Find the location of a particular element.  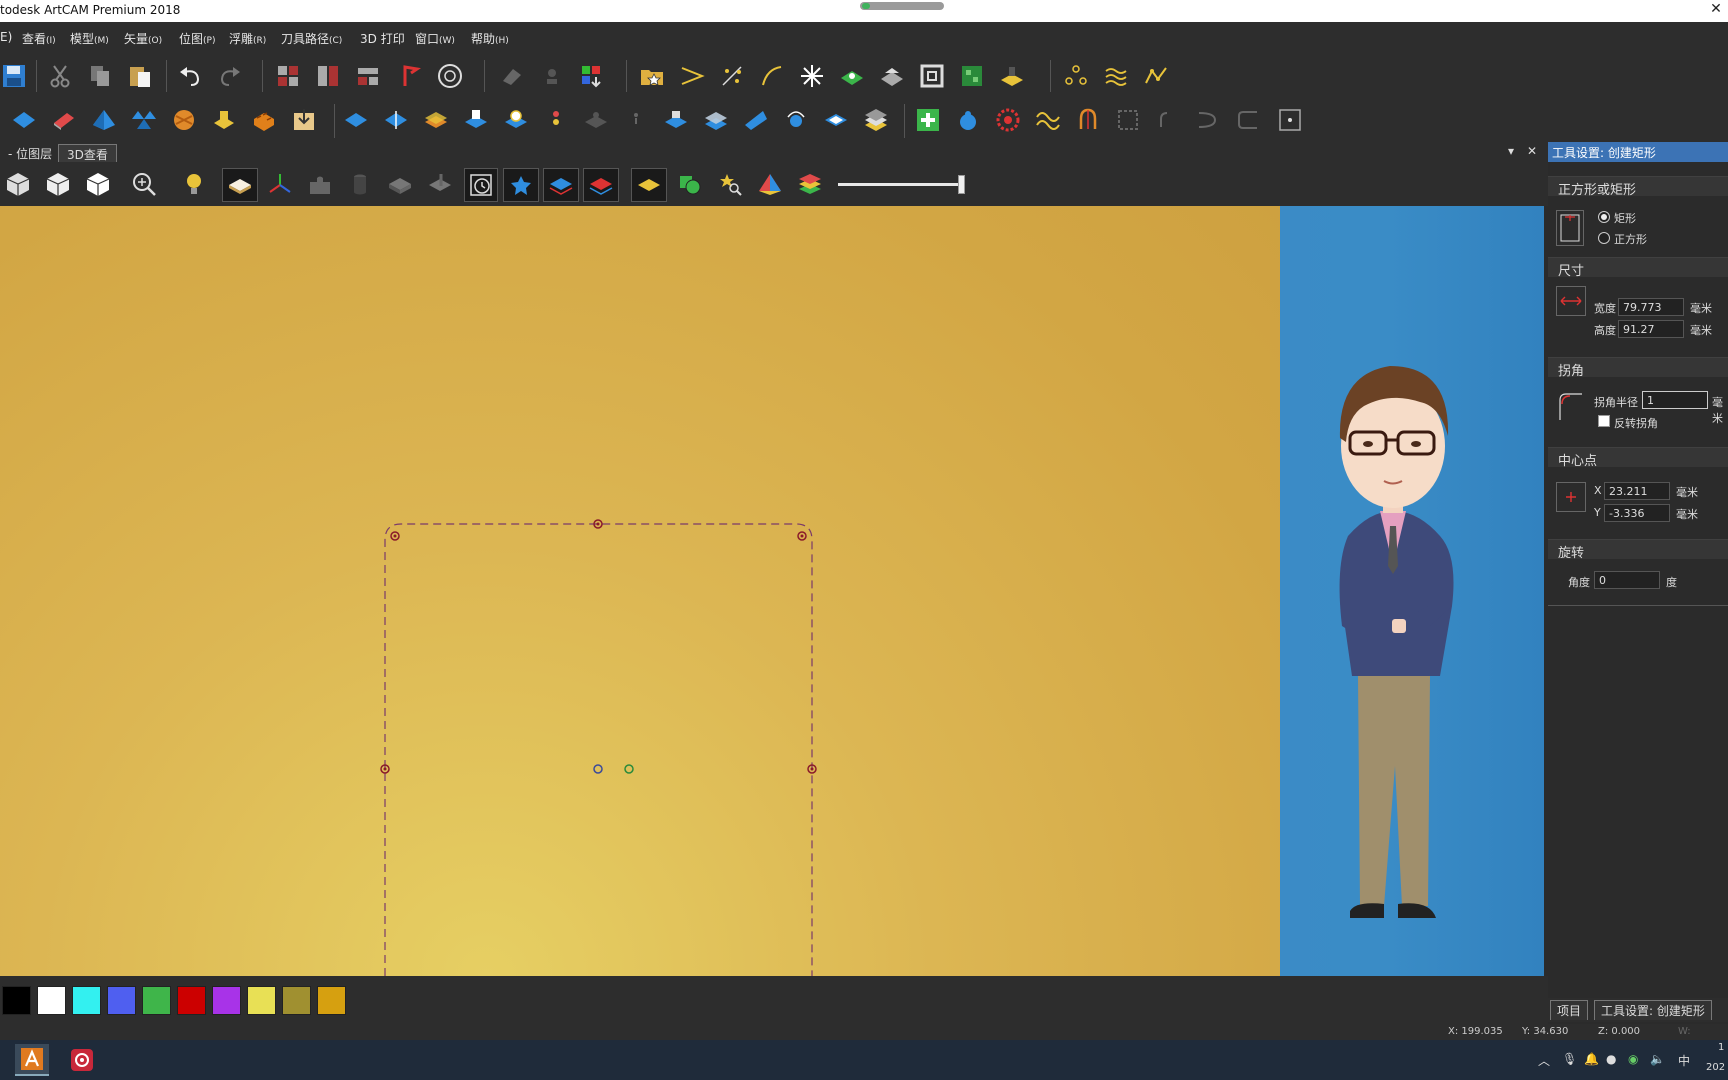

tile-grid-icon is located at coordinates (288, 76).